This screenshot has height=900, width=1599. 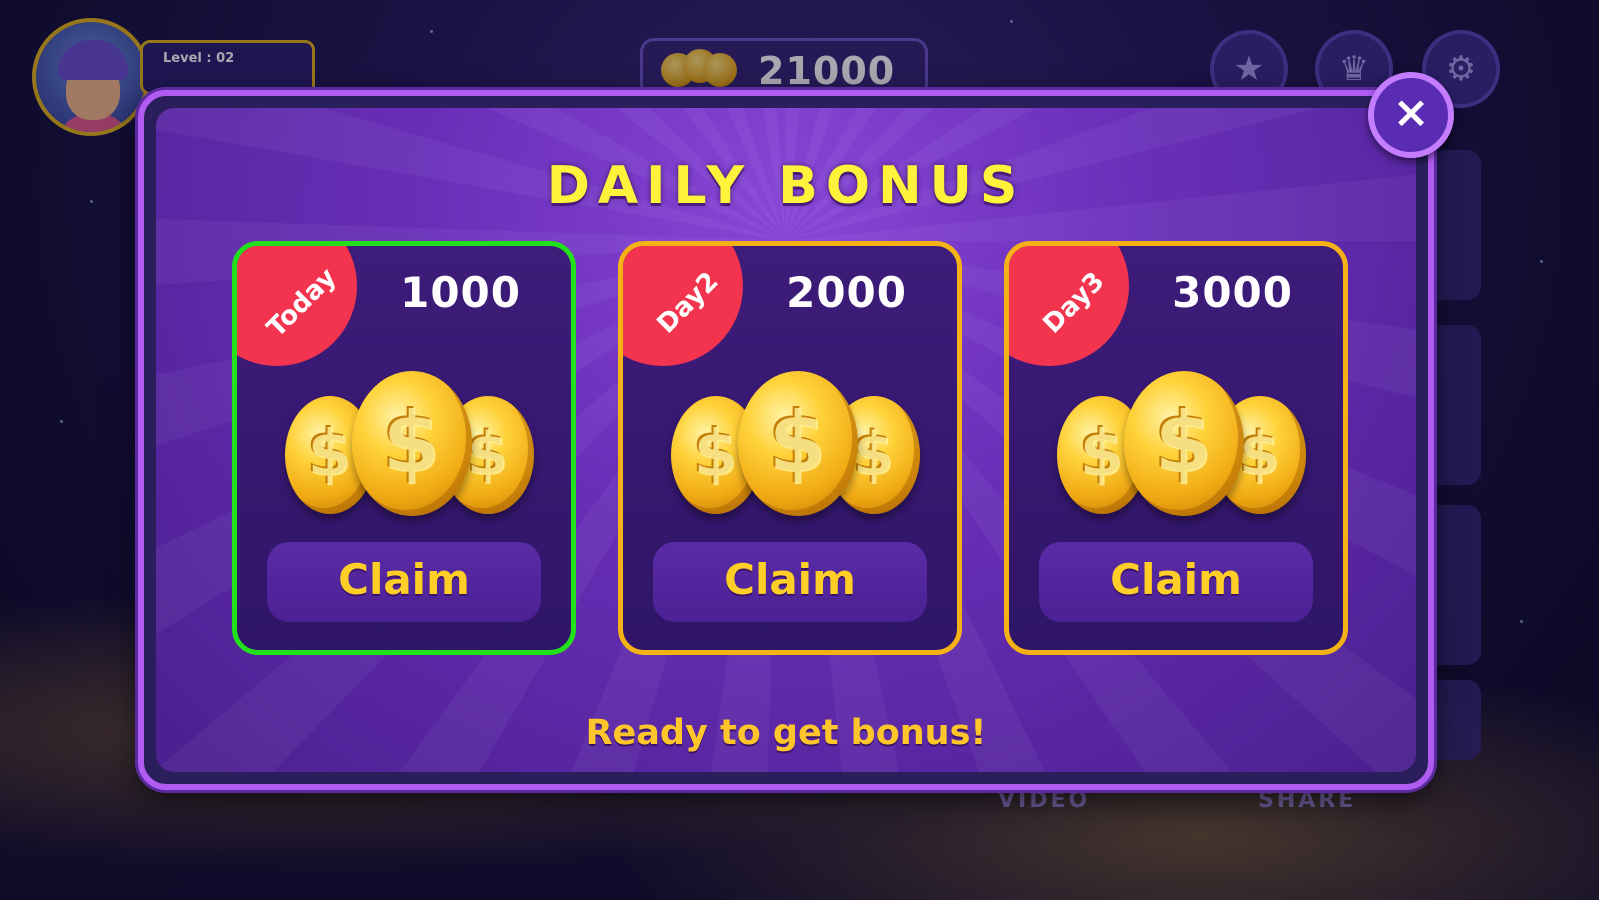 I want to click on dialog-title: DAILY BONUS, so click(x=786, y=186).